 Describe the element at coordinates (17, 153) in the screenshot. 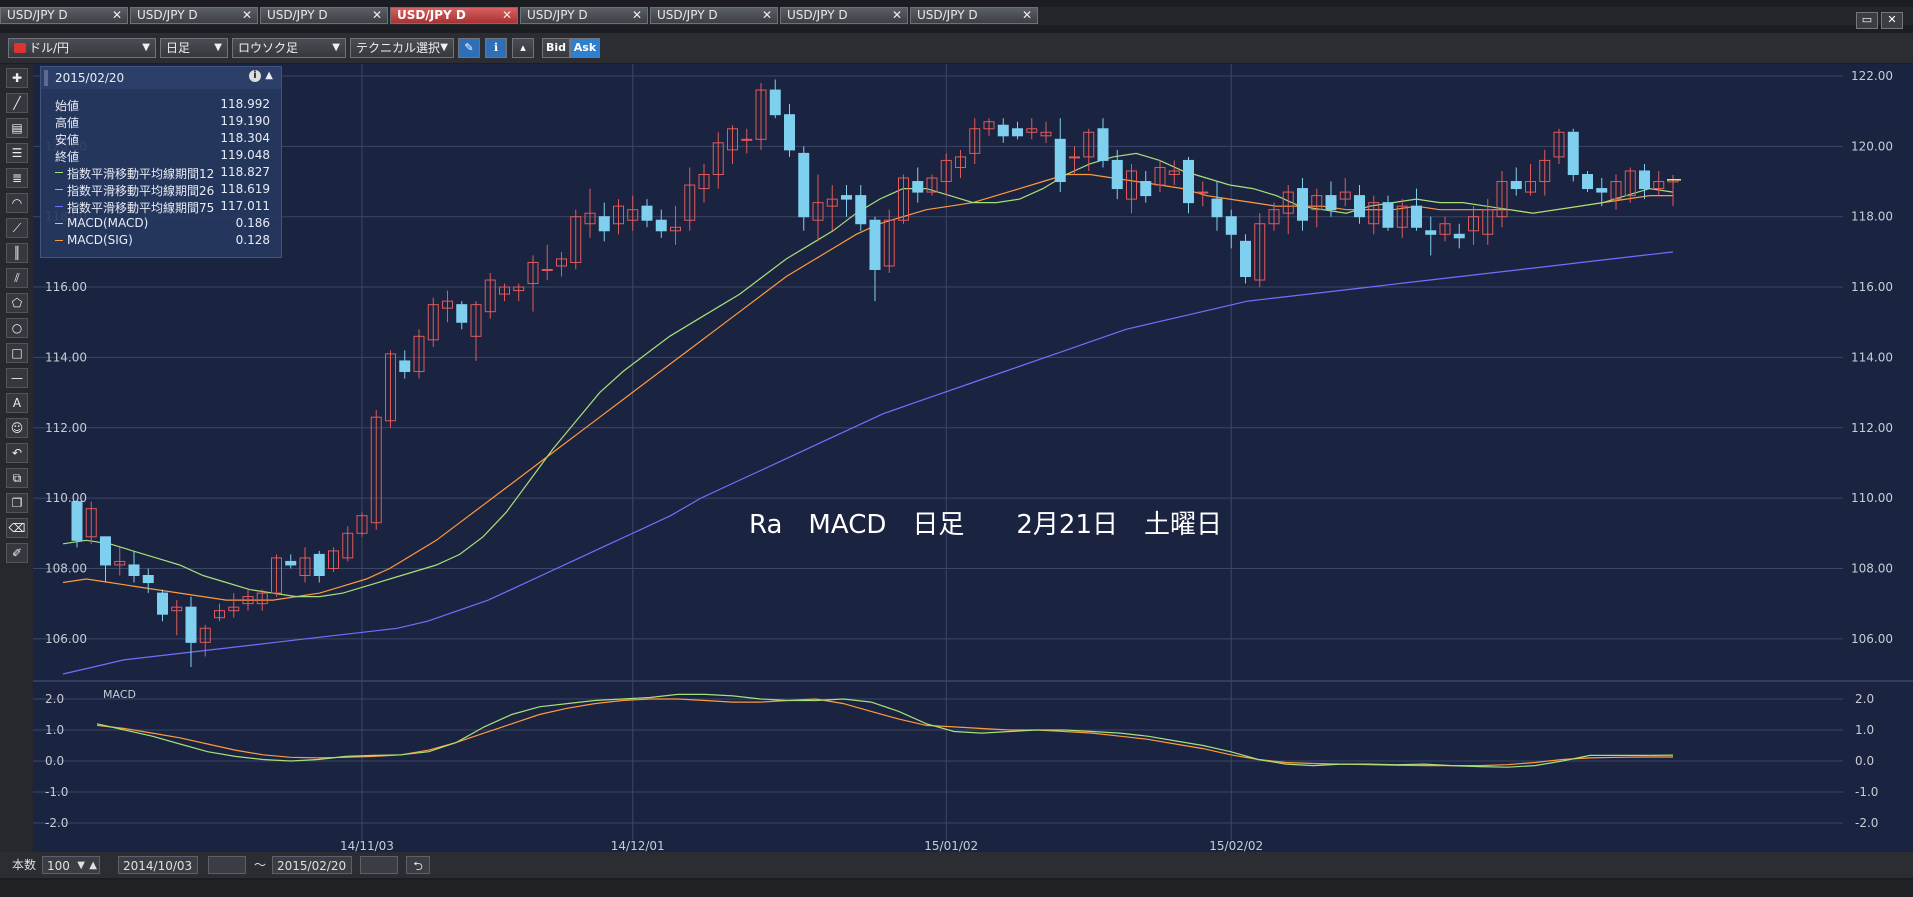

I see `horizontal-lines-icon: ☰` at that location.